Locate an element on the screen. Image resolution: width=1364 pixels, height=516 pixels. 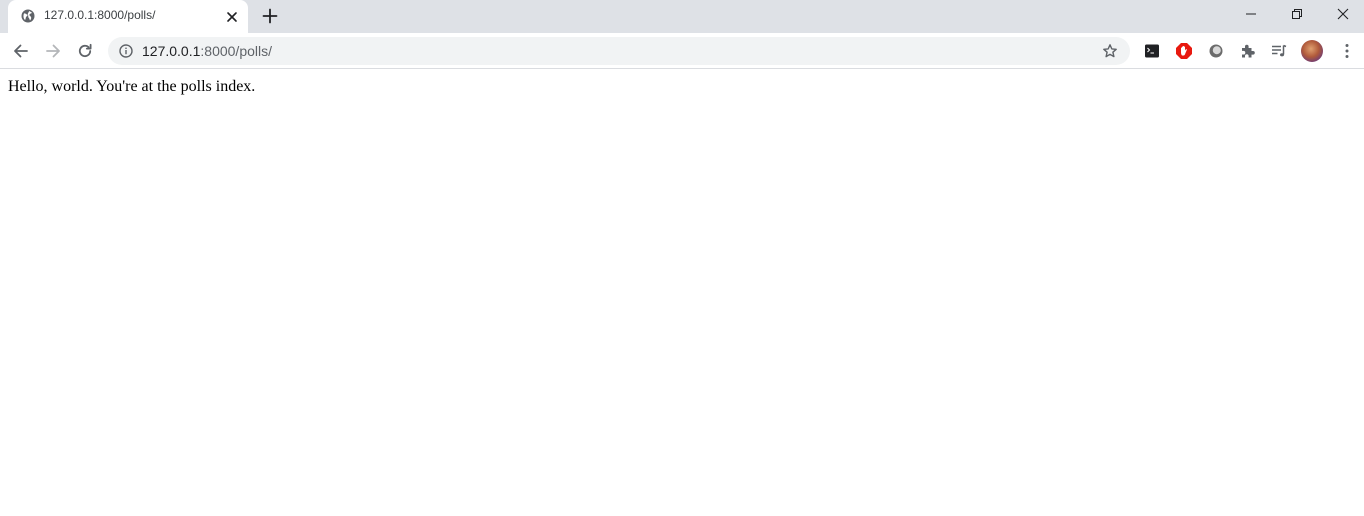
restore-button is located at coordinates (1297, 14).